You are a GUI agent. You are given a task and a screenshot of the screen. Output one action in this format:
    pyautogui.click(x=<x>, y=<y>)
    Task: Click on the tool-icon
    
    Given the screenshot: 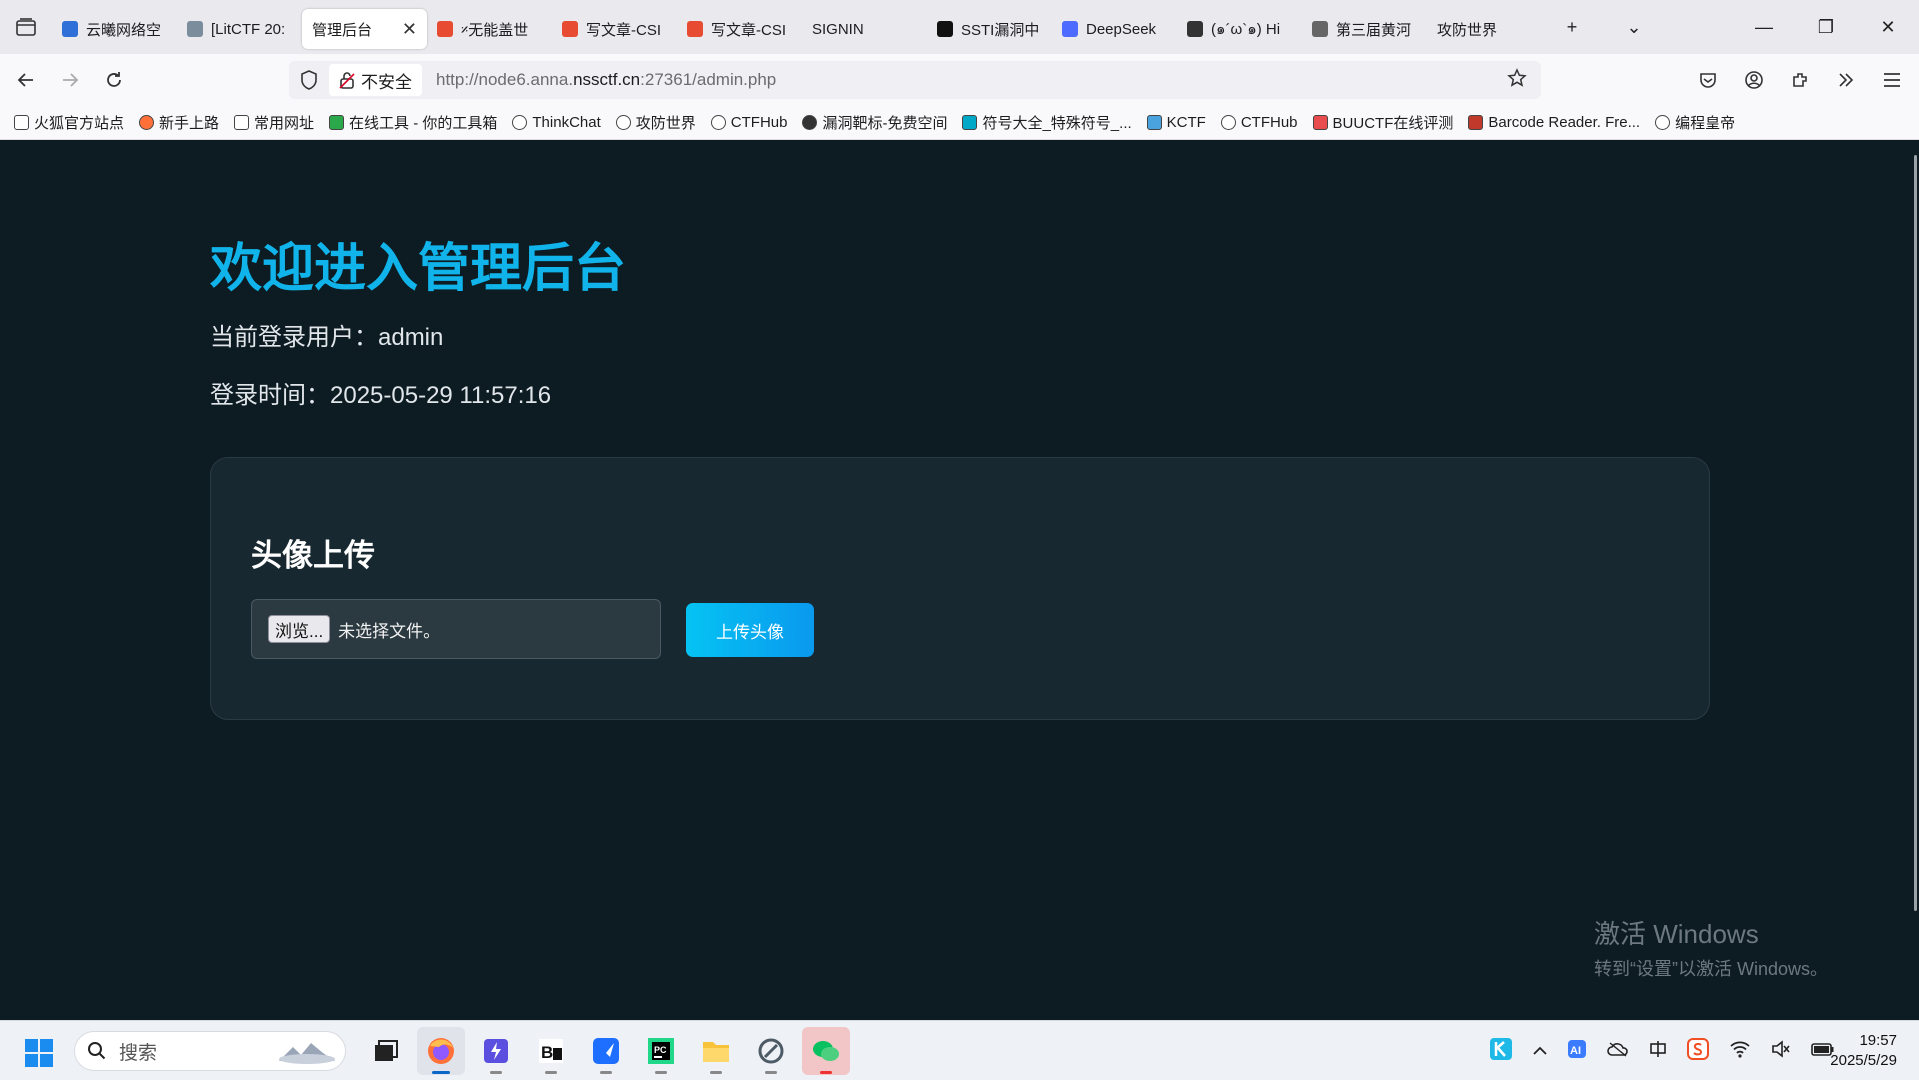 What is the action you would take?
    pyautogui.click(x=337, y=122)
    